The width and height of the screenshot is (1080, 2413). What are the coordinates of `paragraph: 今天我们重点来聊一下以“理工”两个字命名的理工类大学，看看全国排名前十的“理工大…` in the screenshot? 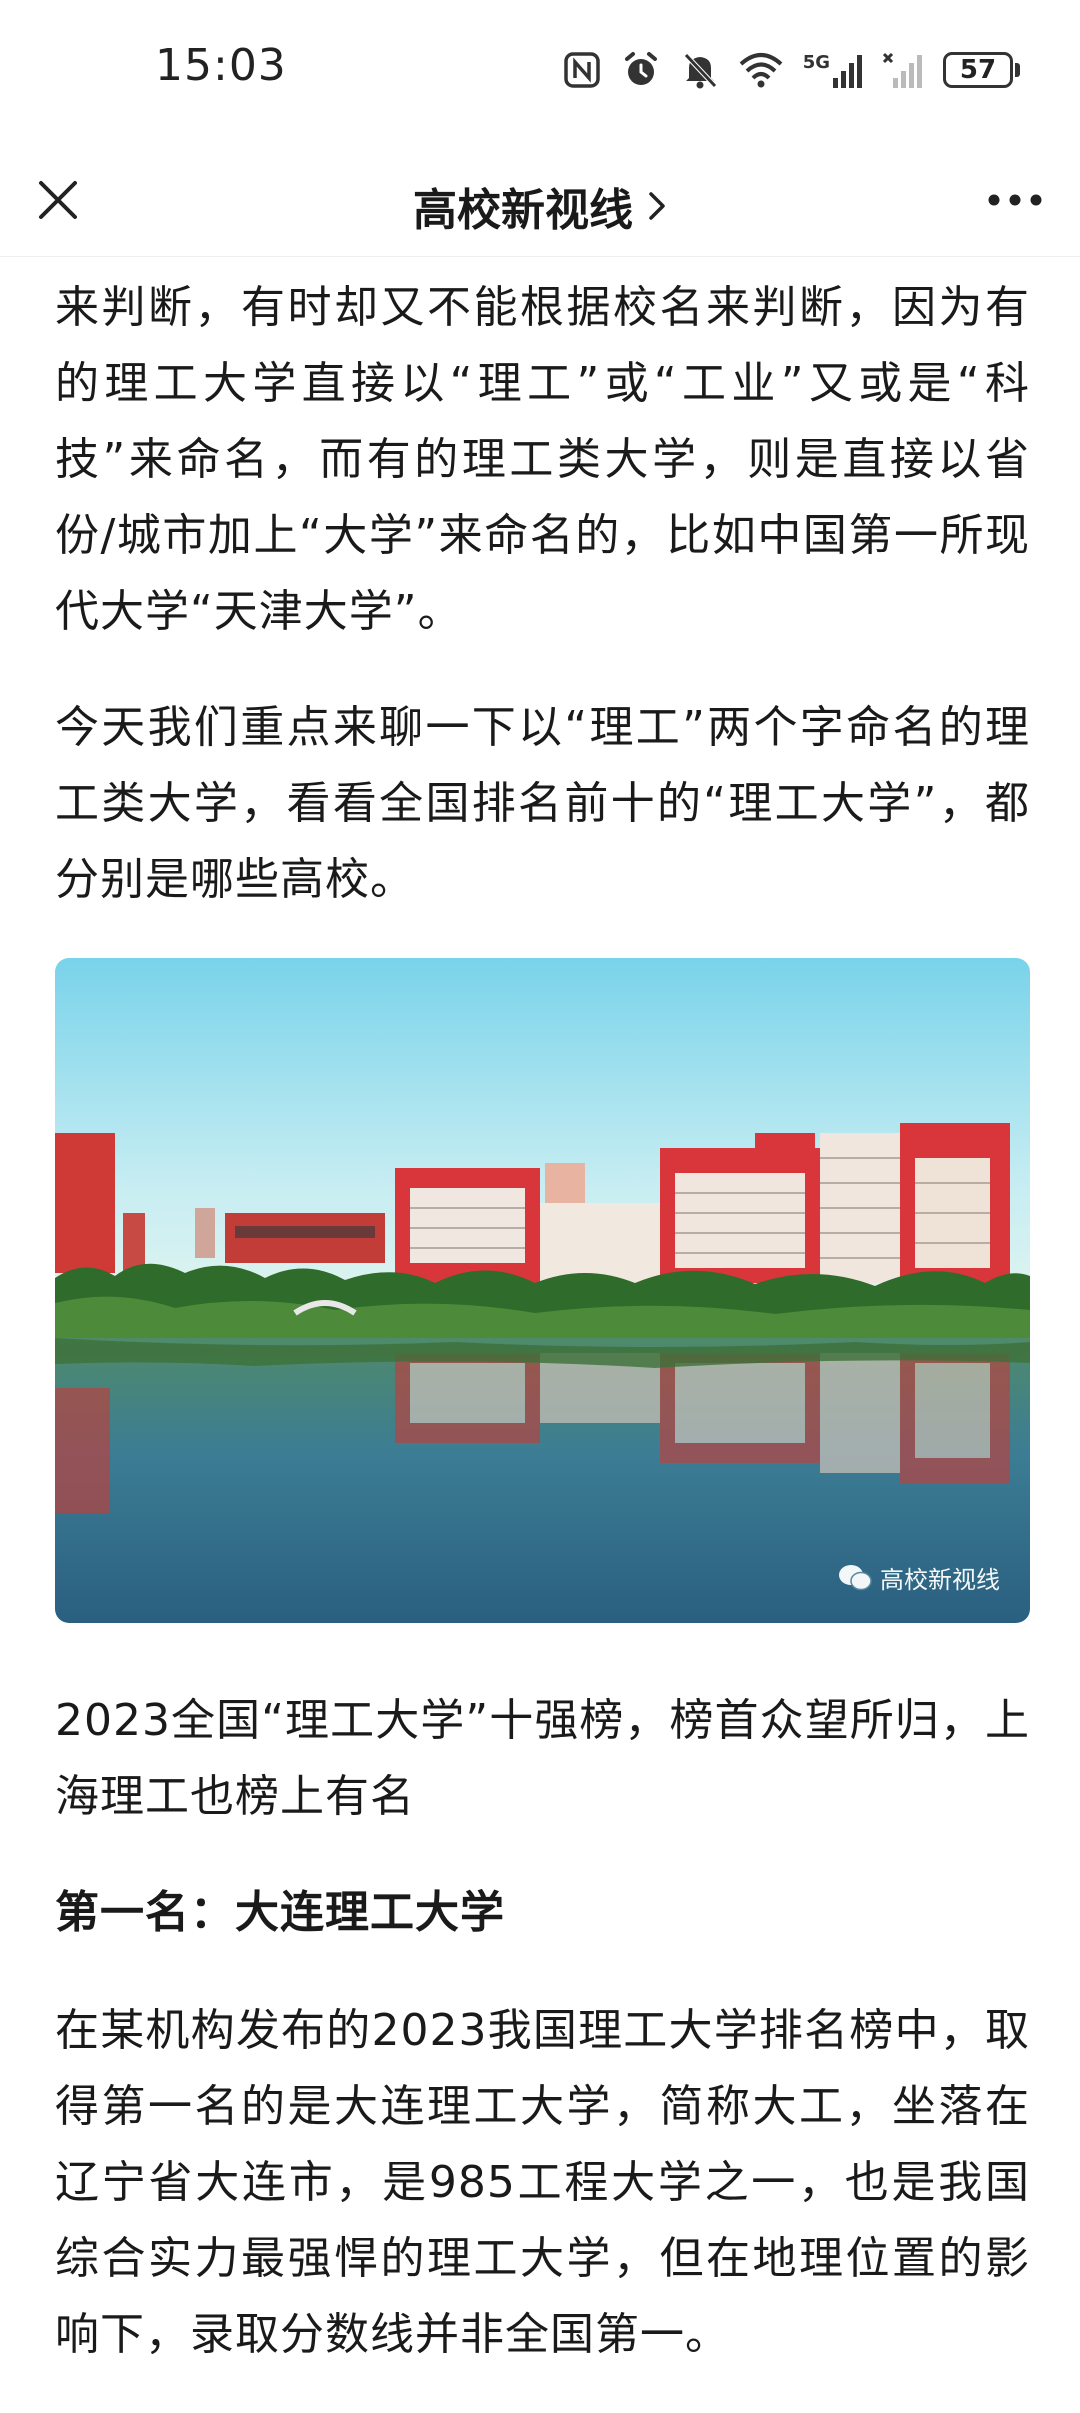 It's located at (542, 803).